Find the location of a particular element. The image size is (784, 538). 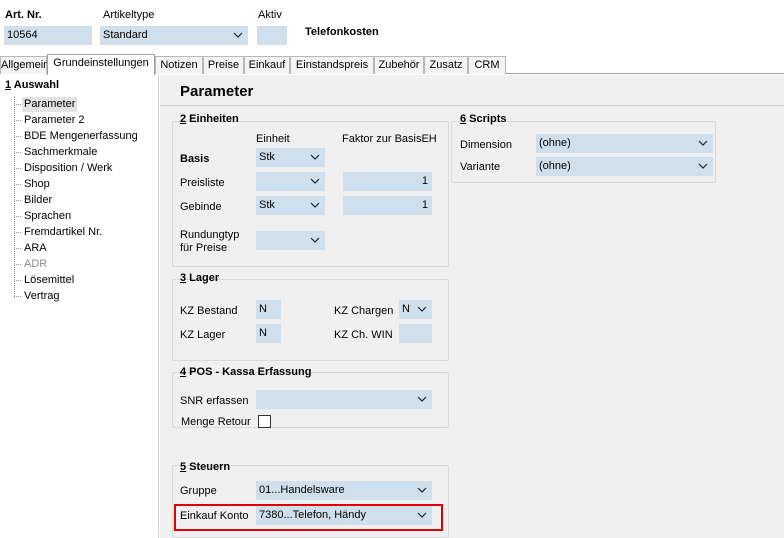

tree-line is located at coordinates (14, 197).